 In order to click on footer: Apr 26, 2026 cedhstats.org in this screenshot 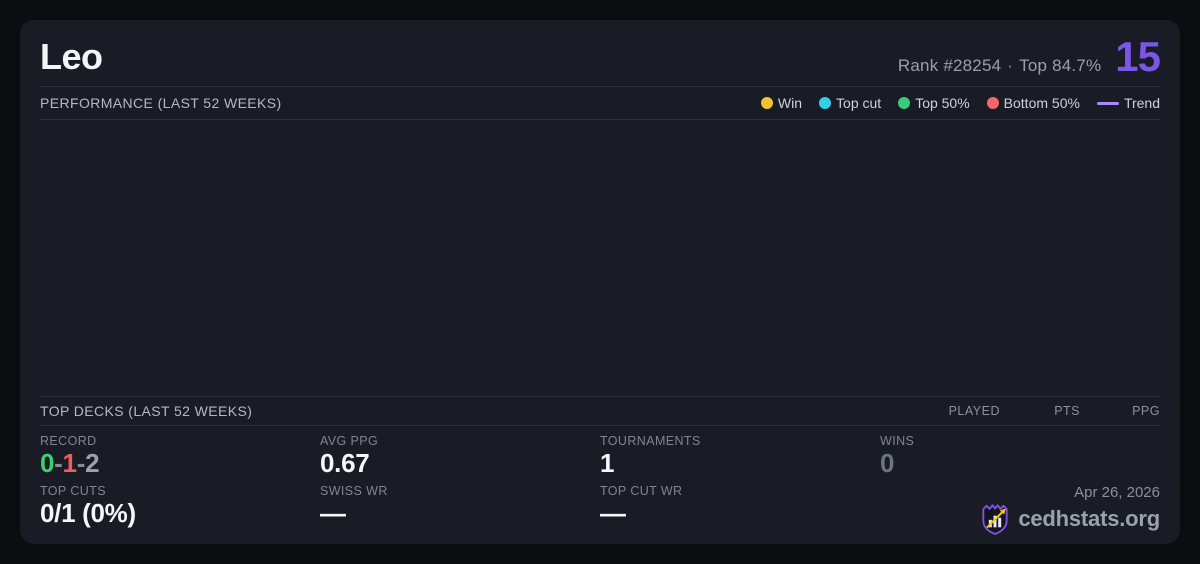, I will do `click(1020, 510)`.